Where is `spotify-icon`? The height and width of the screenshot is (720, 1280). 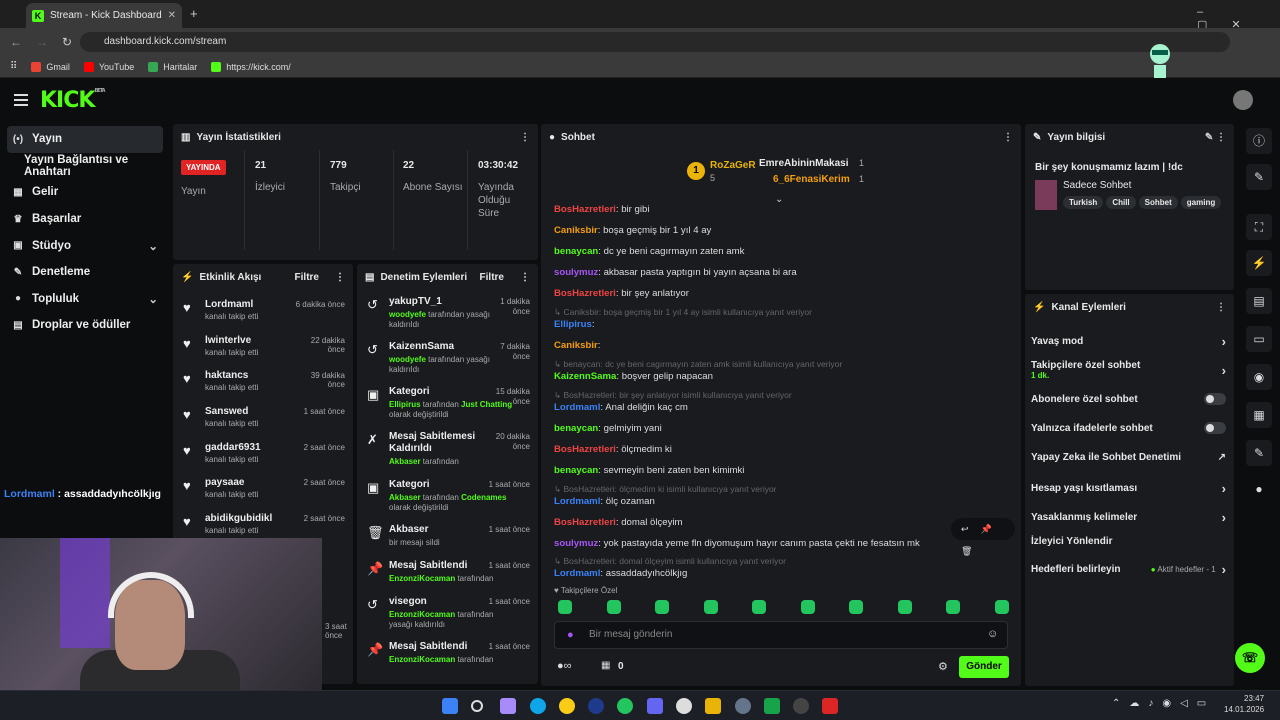 spotify-icon is located at coordinates (625, 706).